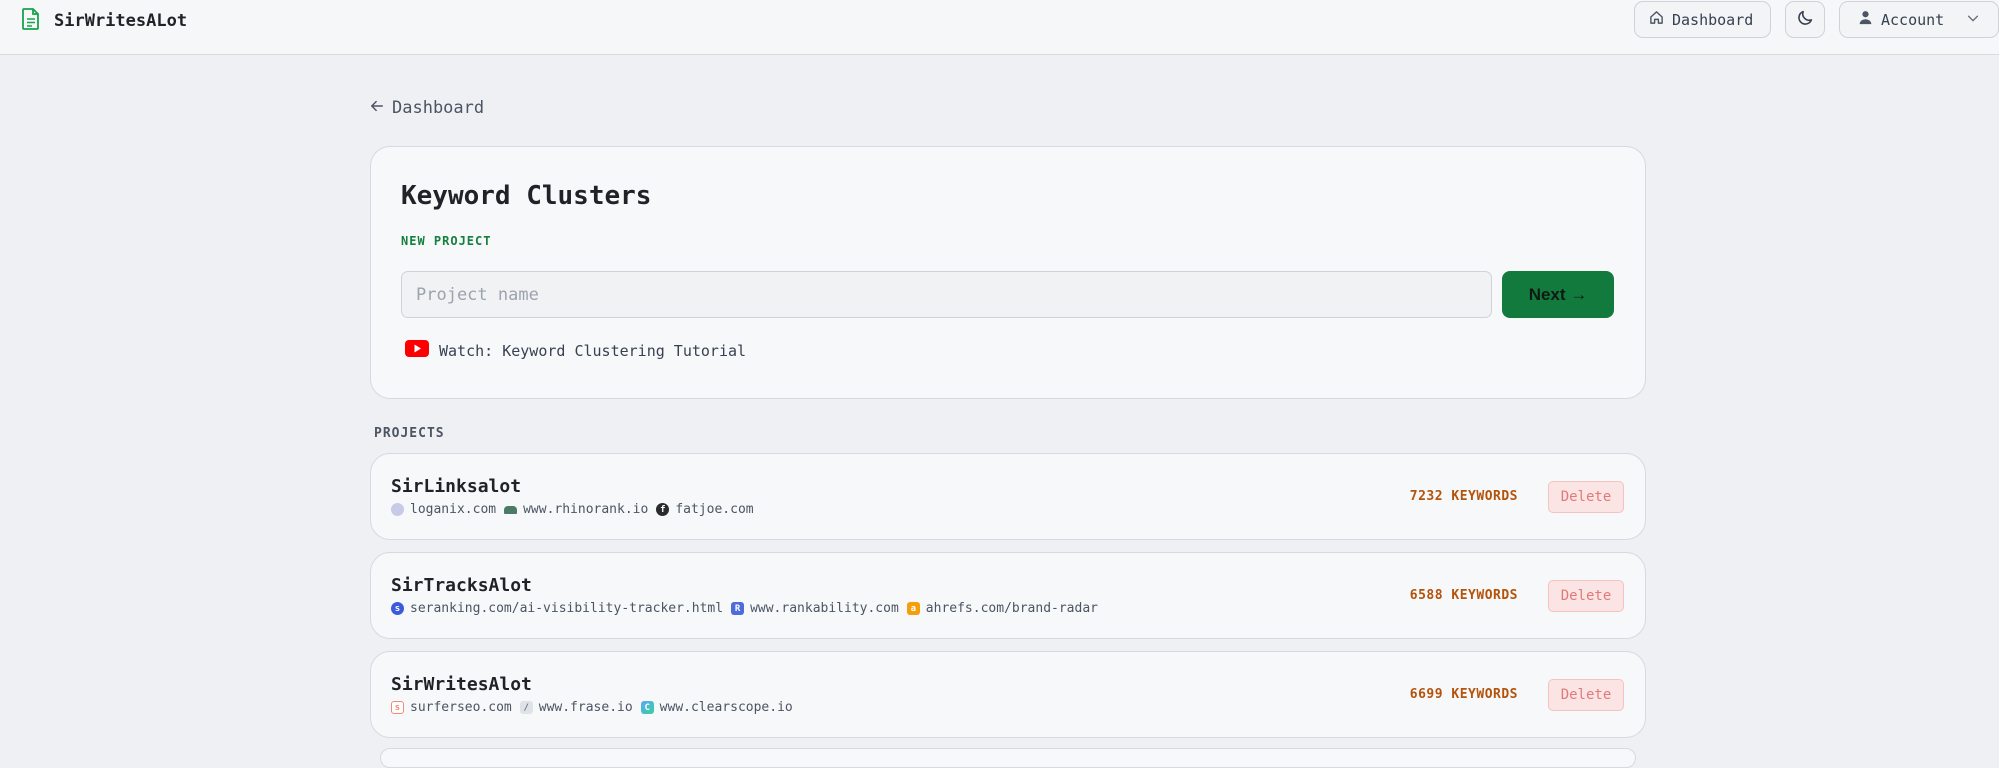 This screenshot has height=768, width=1999. Describe the element at coordinates (824, 608) in the screenshot. I see `site-url: www.rankability.com` at that location.